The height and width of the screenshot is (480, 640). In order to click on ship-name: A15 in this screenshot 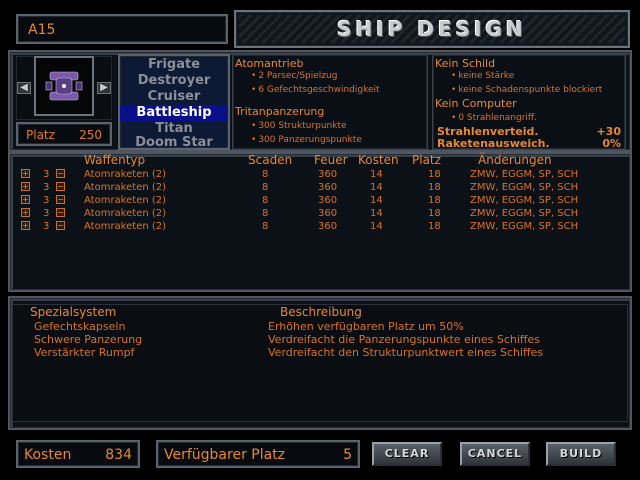, I will do `click(42, 30)`.